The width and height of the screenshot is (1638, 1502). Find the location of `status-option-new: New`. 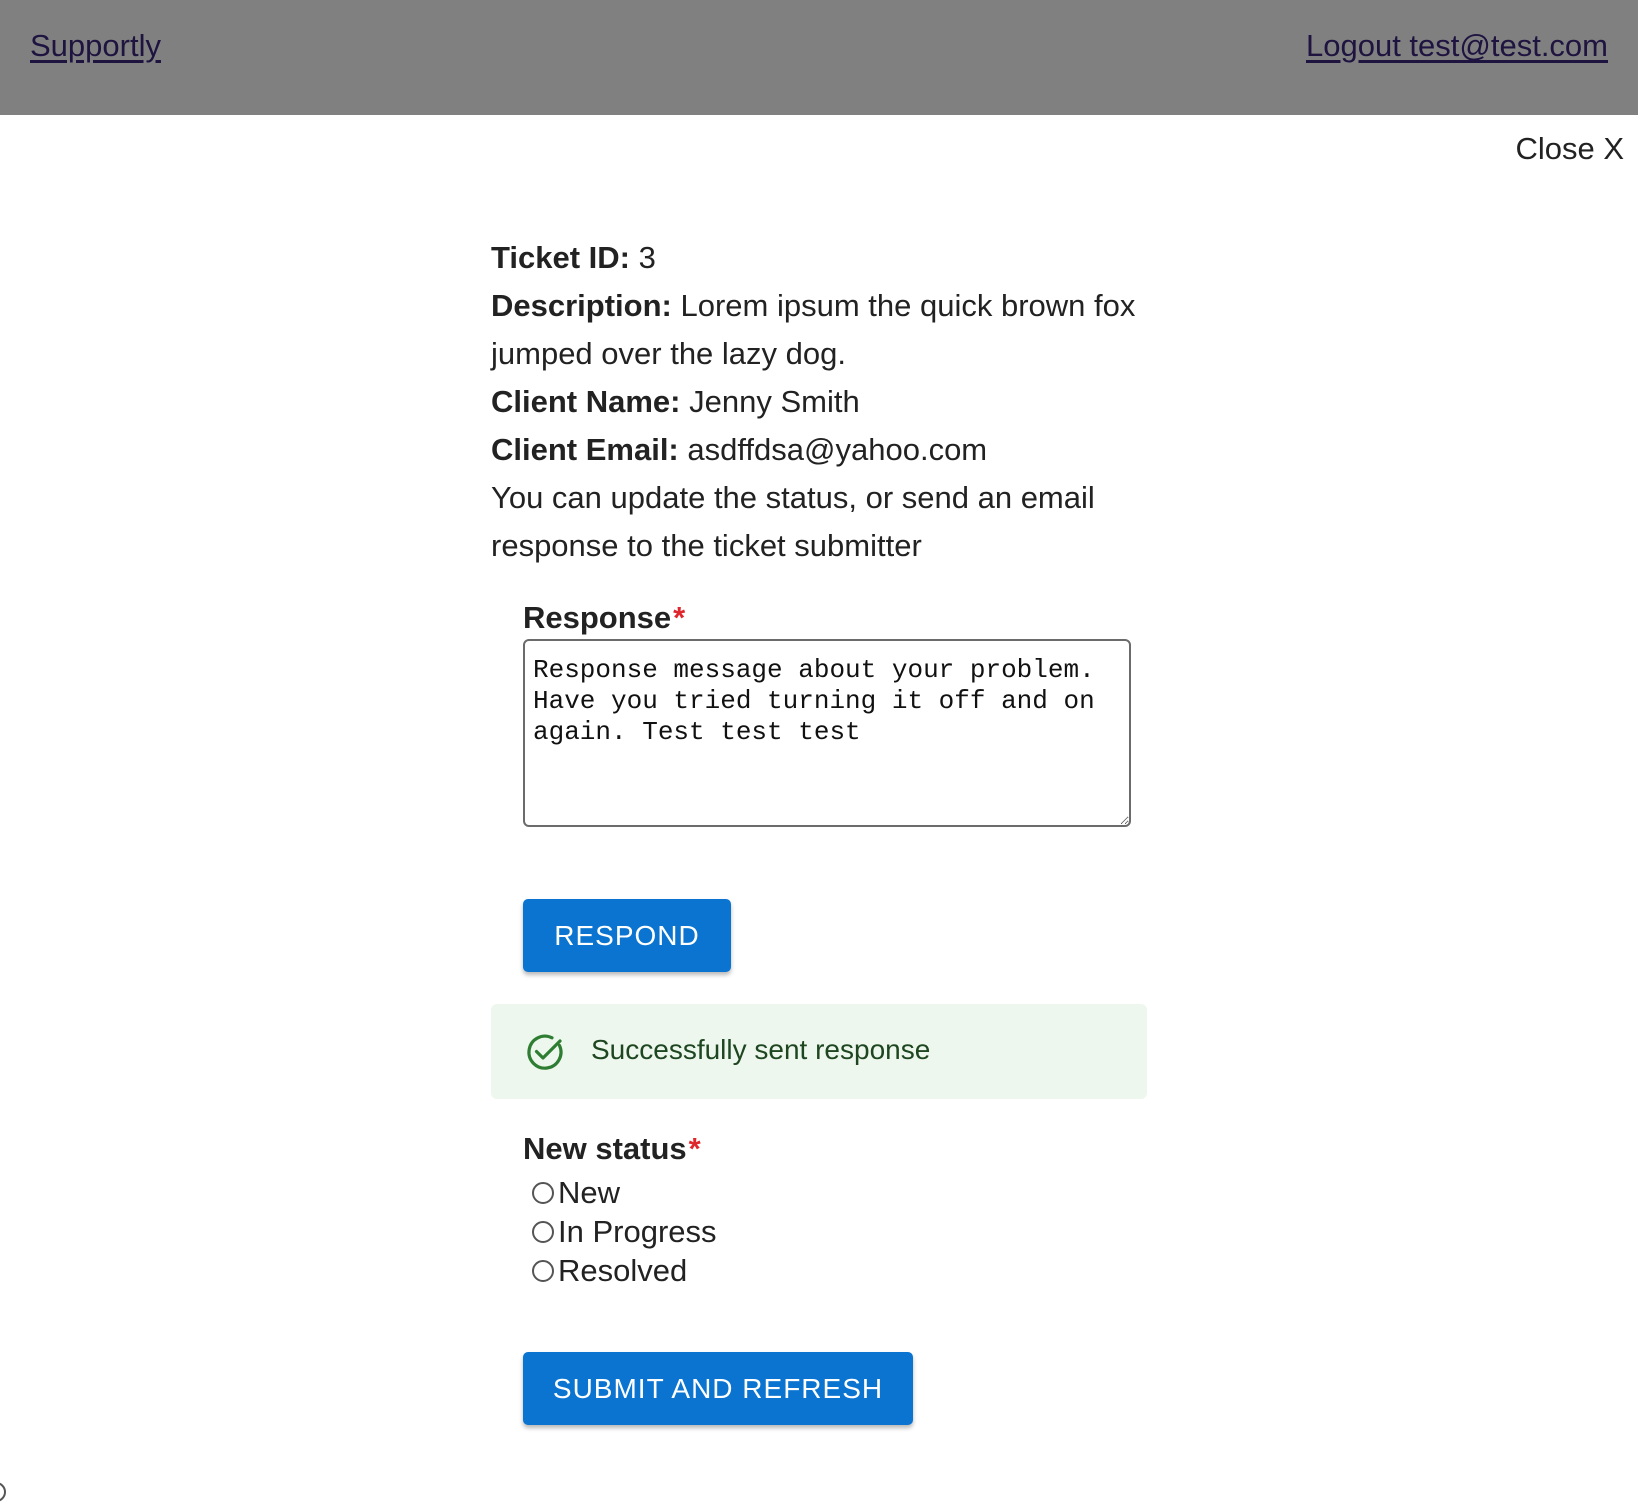

status-option-new: New is located at coordinates (624, 1192).